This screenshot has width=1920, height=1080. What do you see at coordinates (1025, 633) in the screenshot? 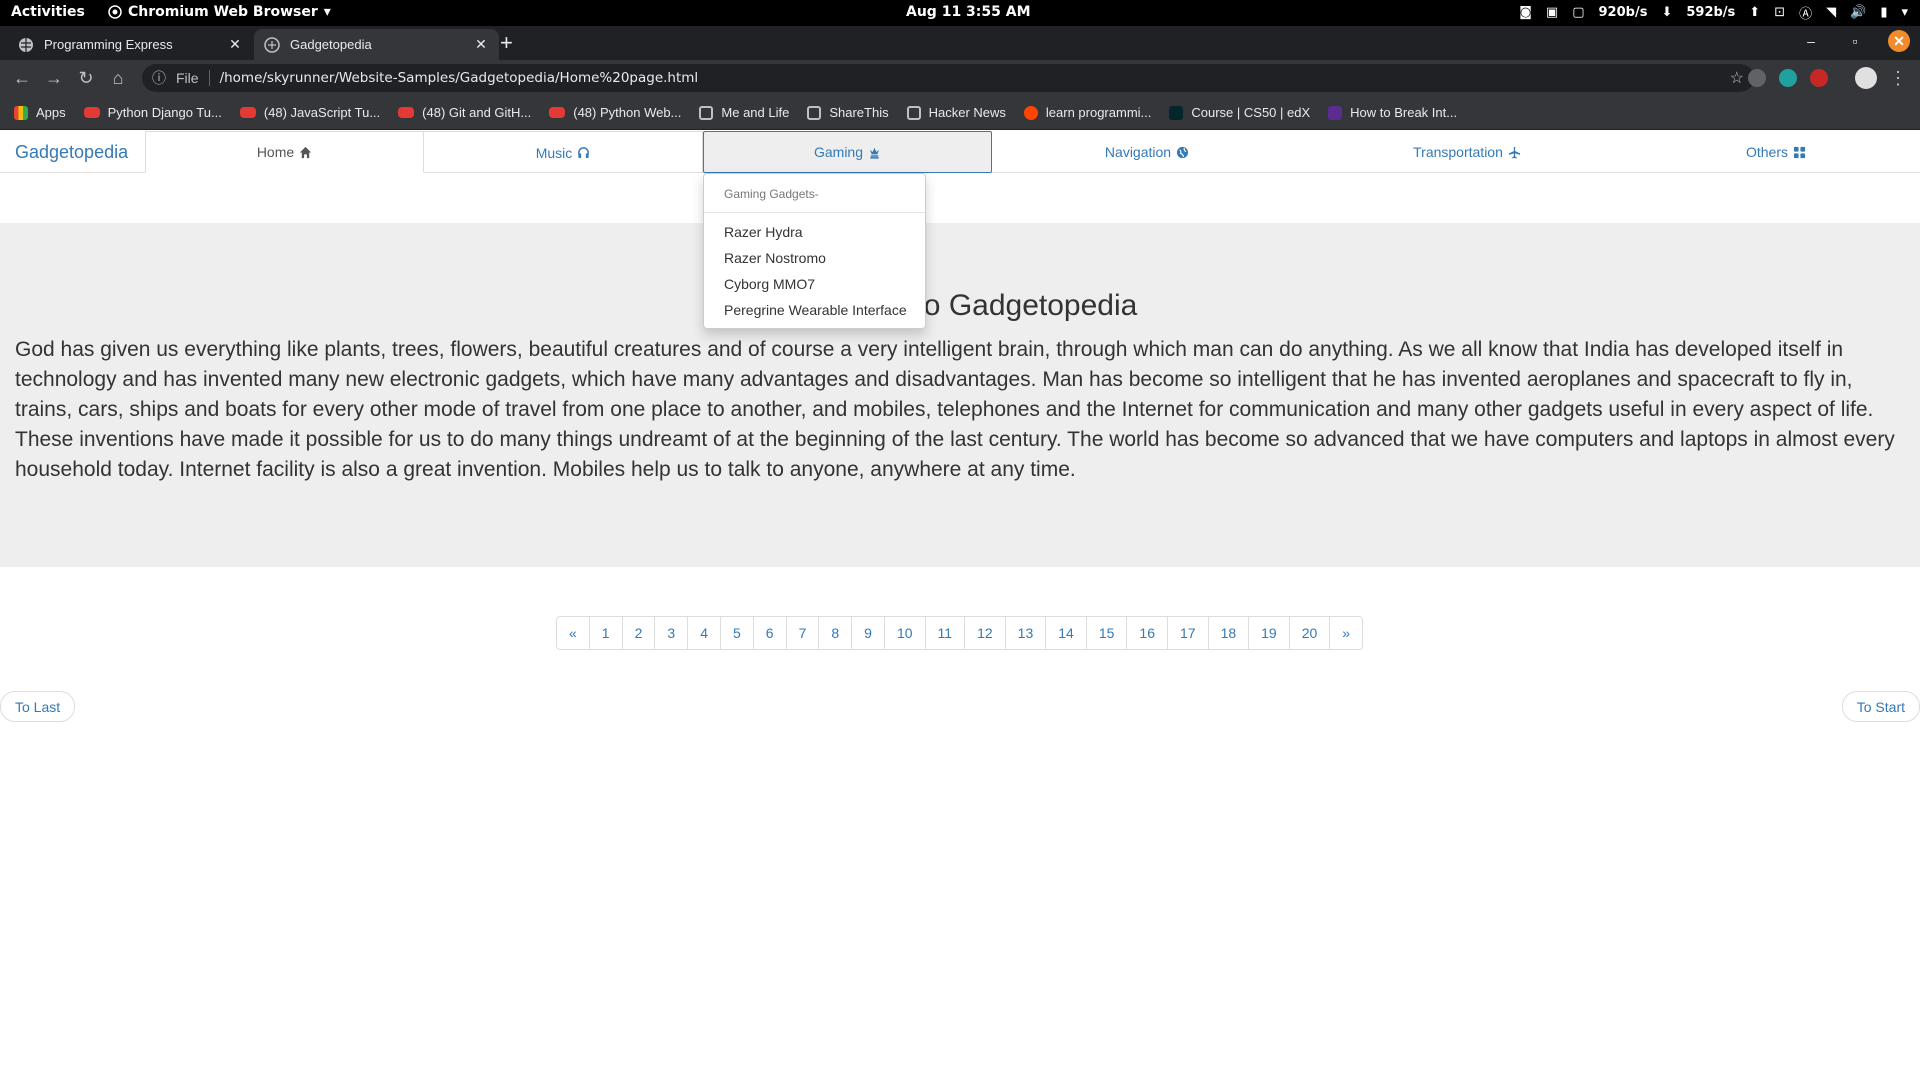
I see `pagination-page: 13` at bounding box center [1025, 633].